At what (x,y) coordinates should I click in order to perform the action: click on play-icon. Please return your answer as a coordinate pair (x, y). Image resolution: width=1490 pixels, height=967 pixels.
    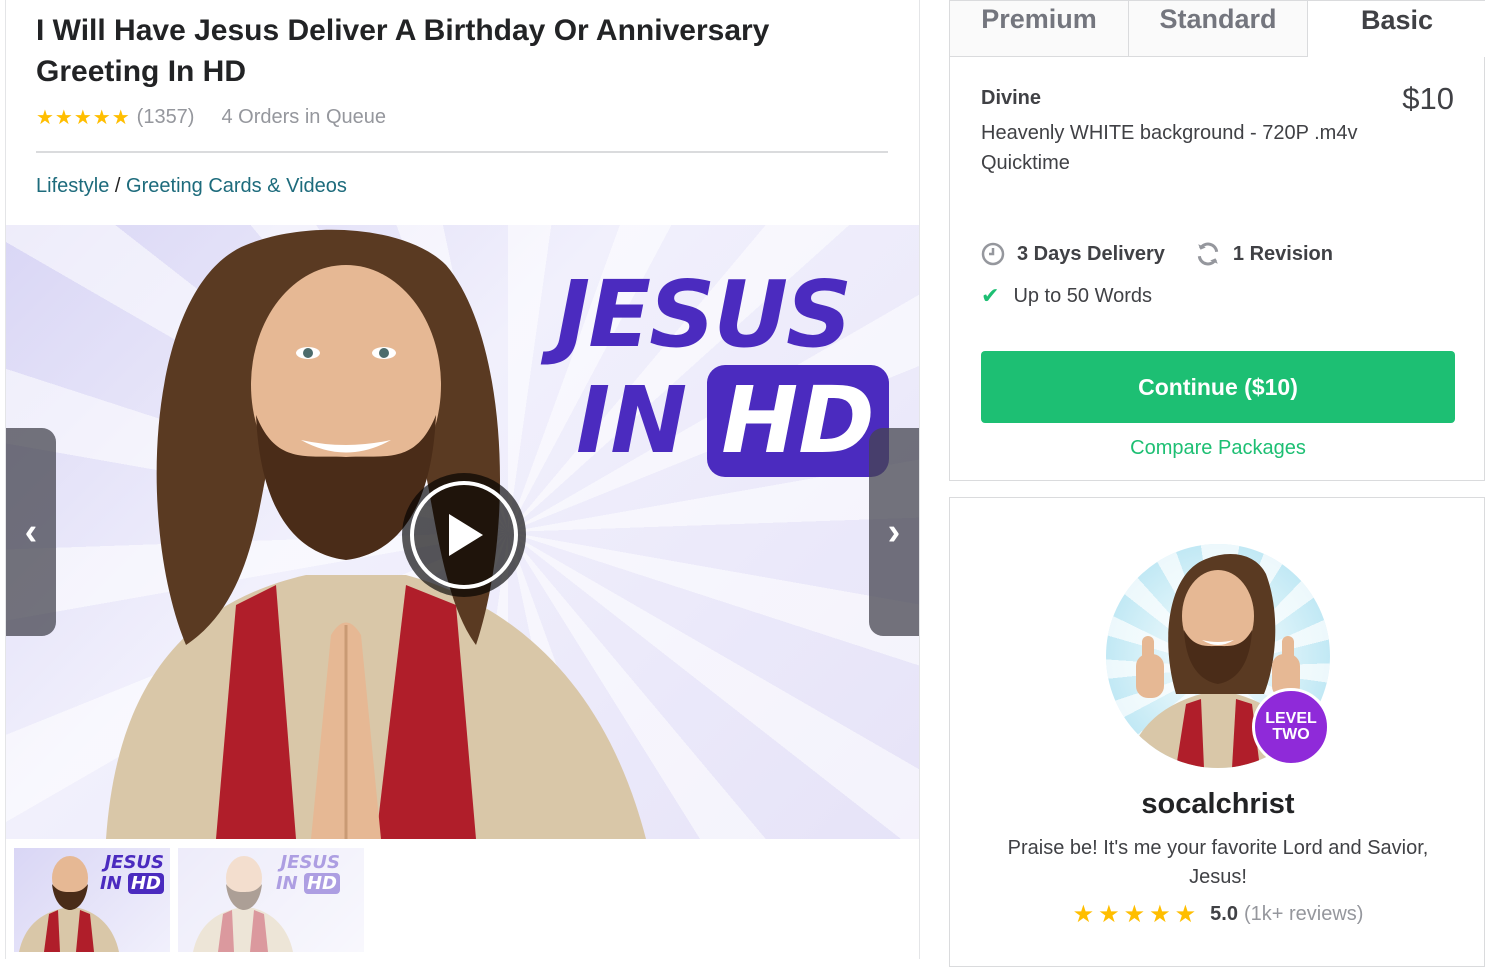
    Looking at the image, I should click on (466, 535).